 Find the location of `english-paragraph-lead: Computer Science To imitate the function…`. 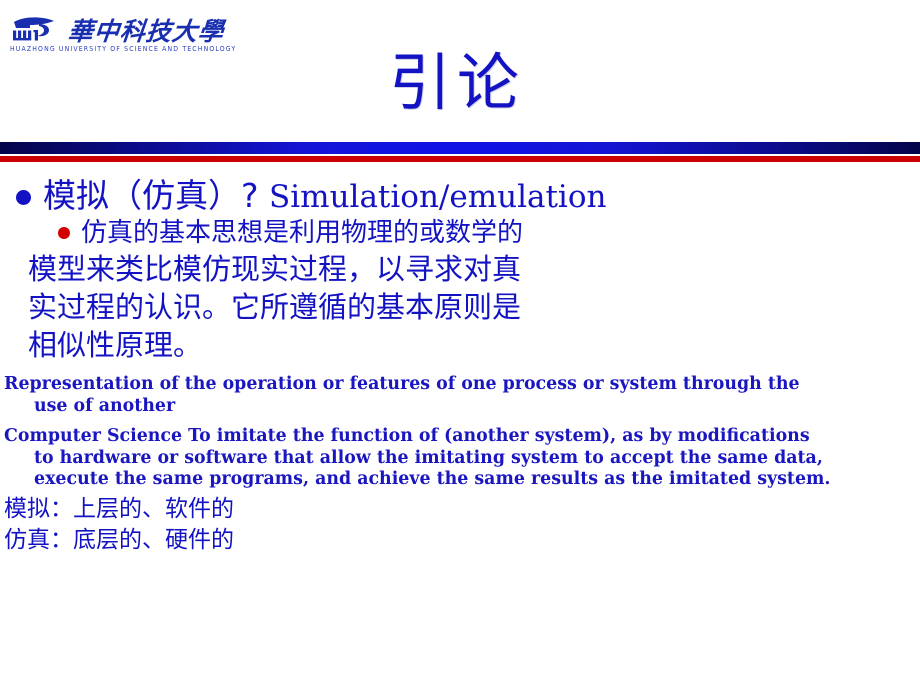

english-paragraph-lead: Computer Science To imitate the function… is located at coordinates (407, 436).